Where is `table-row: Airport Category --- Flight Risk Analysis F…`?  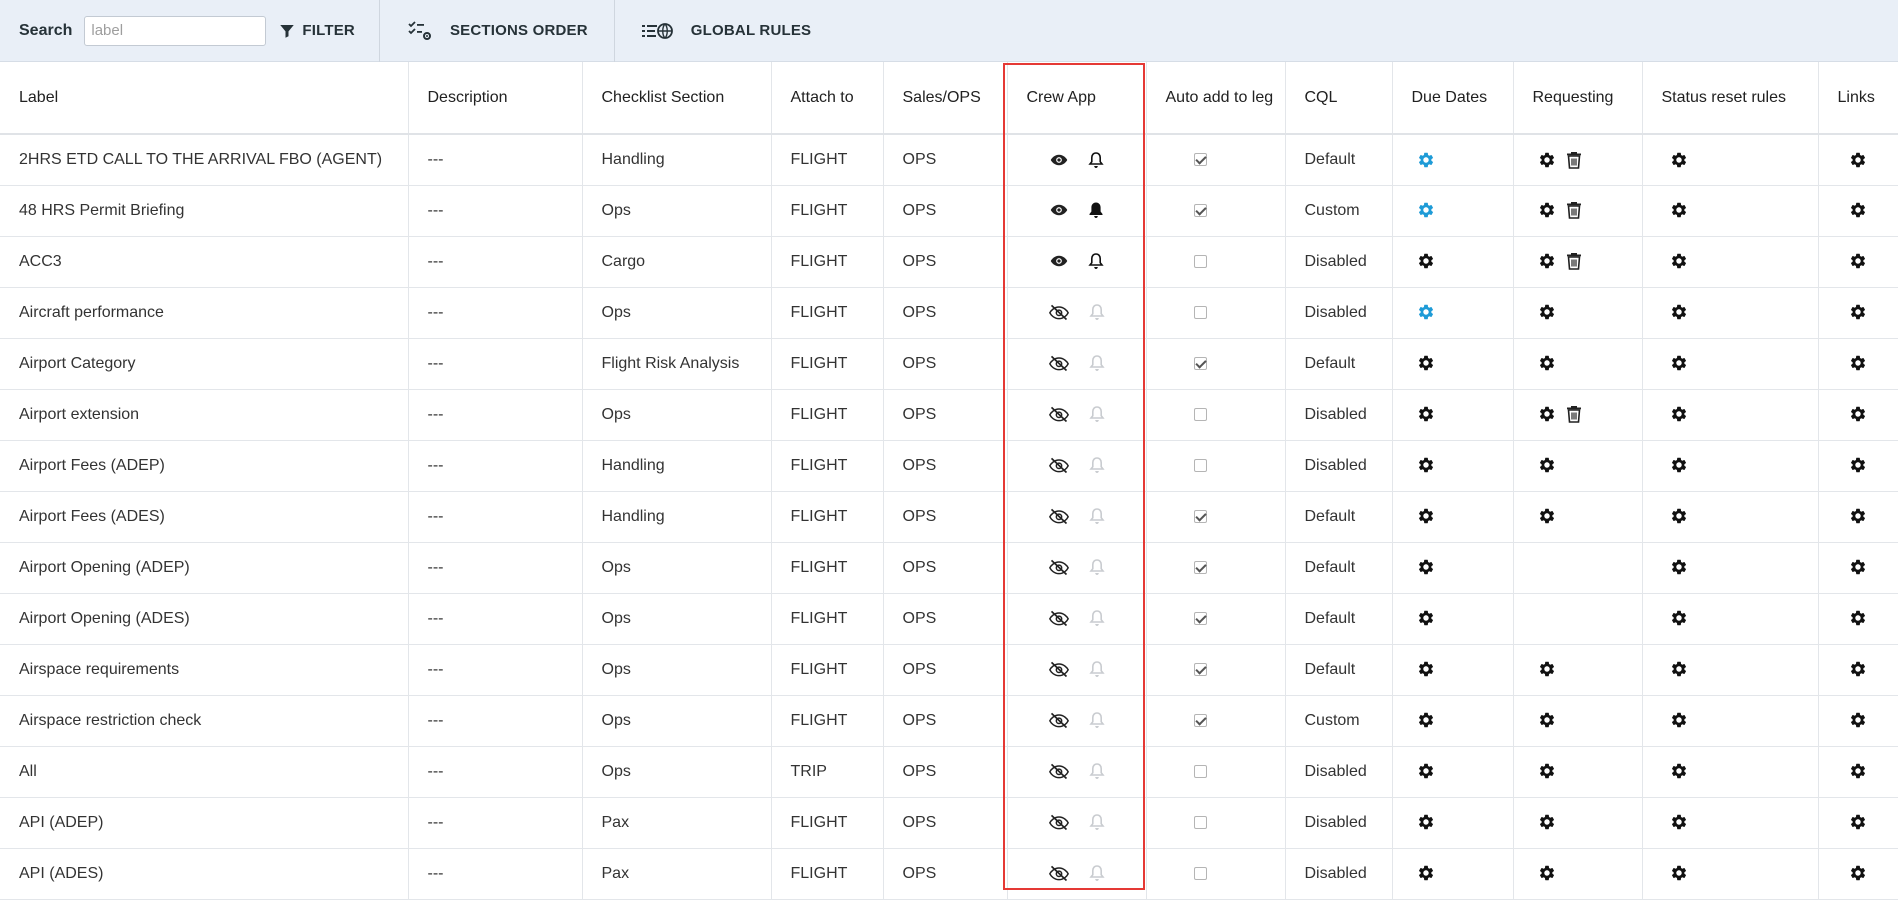 table-row: Airport Category --- Flight Risk Analysis F… is located at coordinates (949, 364).